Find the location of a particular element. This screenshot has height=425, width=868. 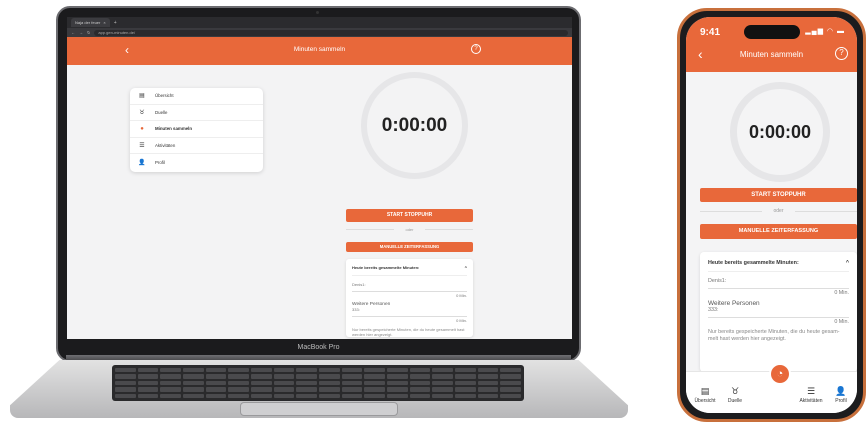

tab-close-icon: × is located at coordinates (104, 22).